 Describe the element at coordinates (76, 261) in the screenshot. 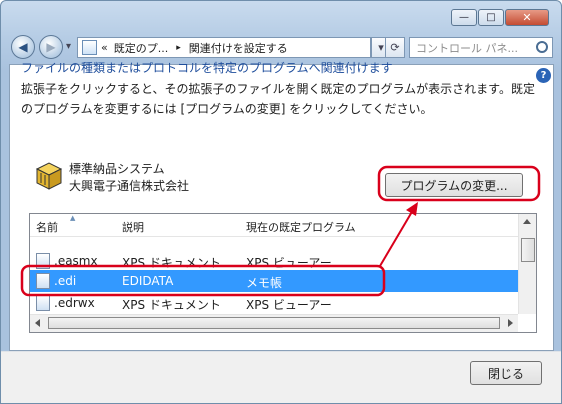

I see `row-name: .easmx` at that location.